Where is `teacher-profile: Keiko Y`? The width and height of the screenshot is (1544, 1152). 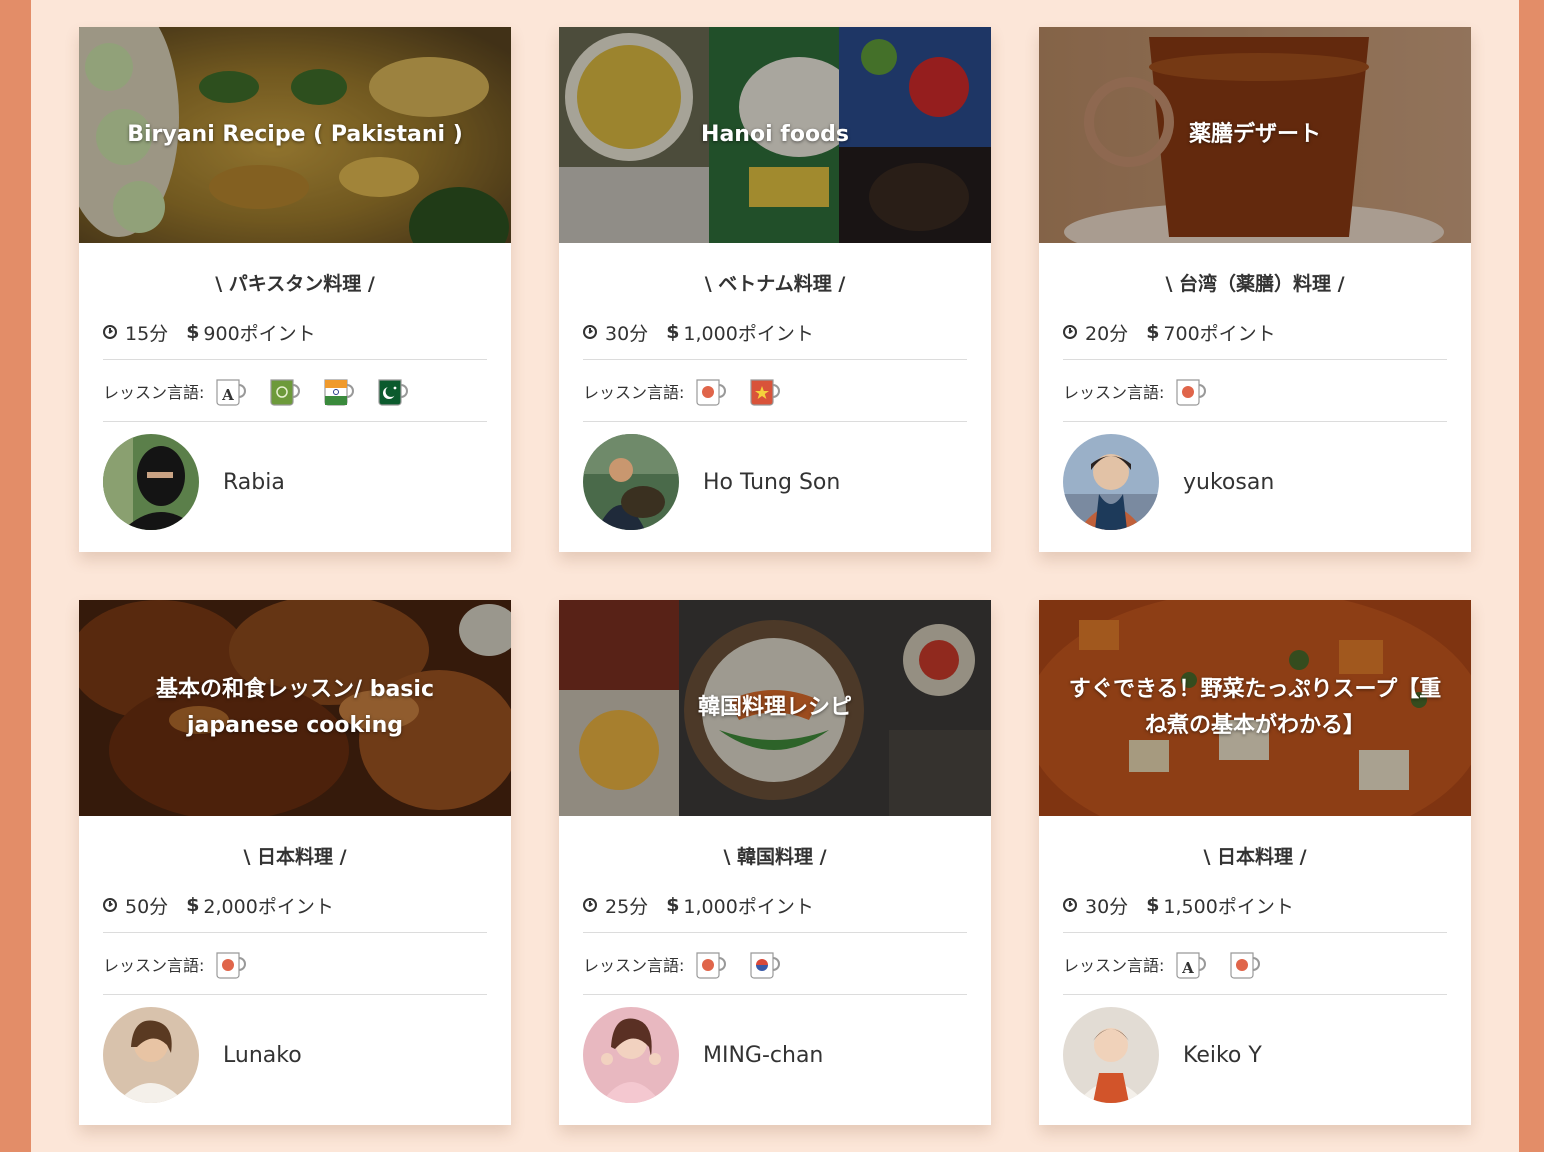
teacher-profile: Keiko Y is located at coordinates (1255, 1055).